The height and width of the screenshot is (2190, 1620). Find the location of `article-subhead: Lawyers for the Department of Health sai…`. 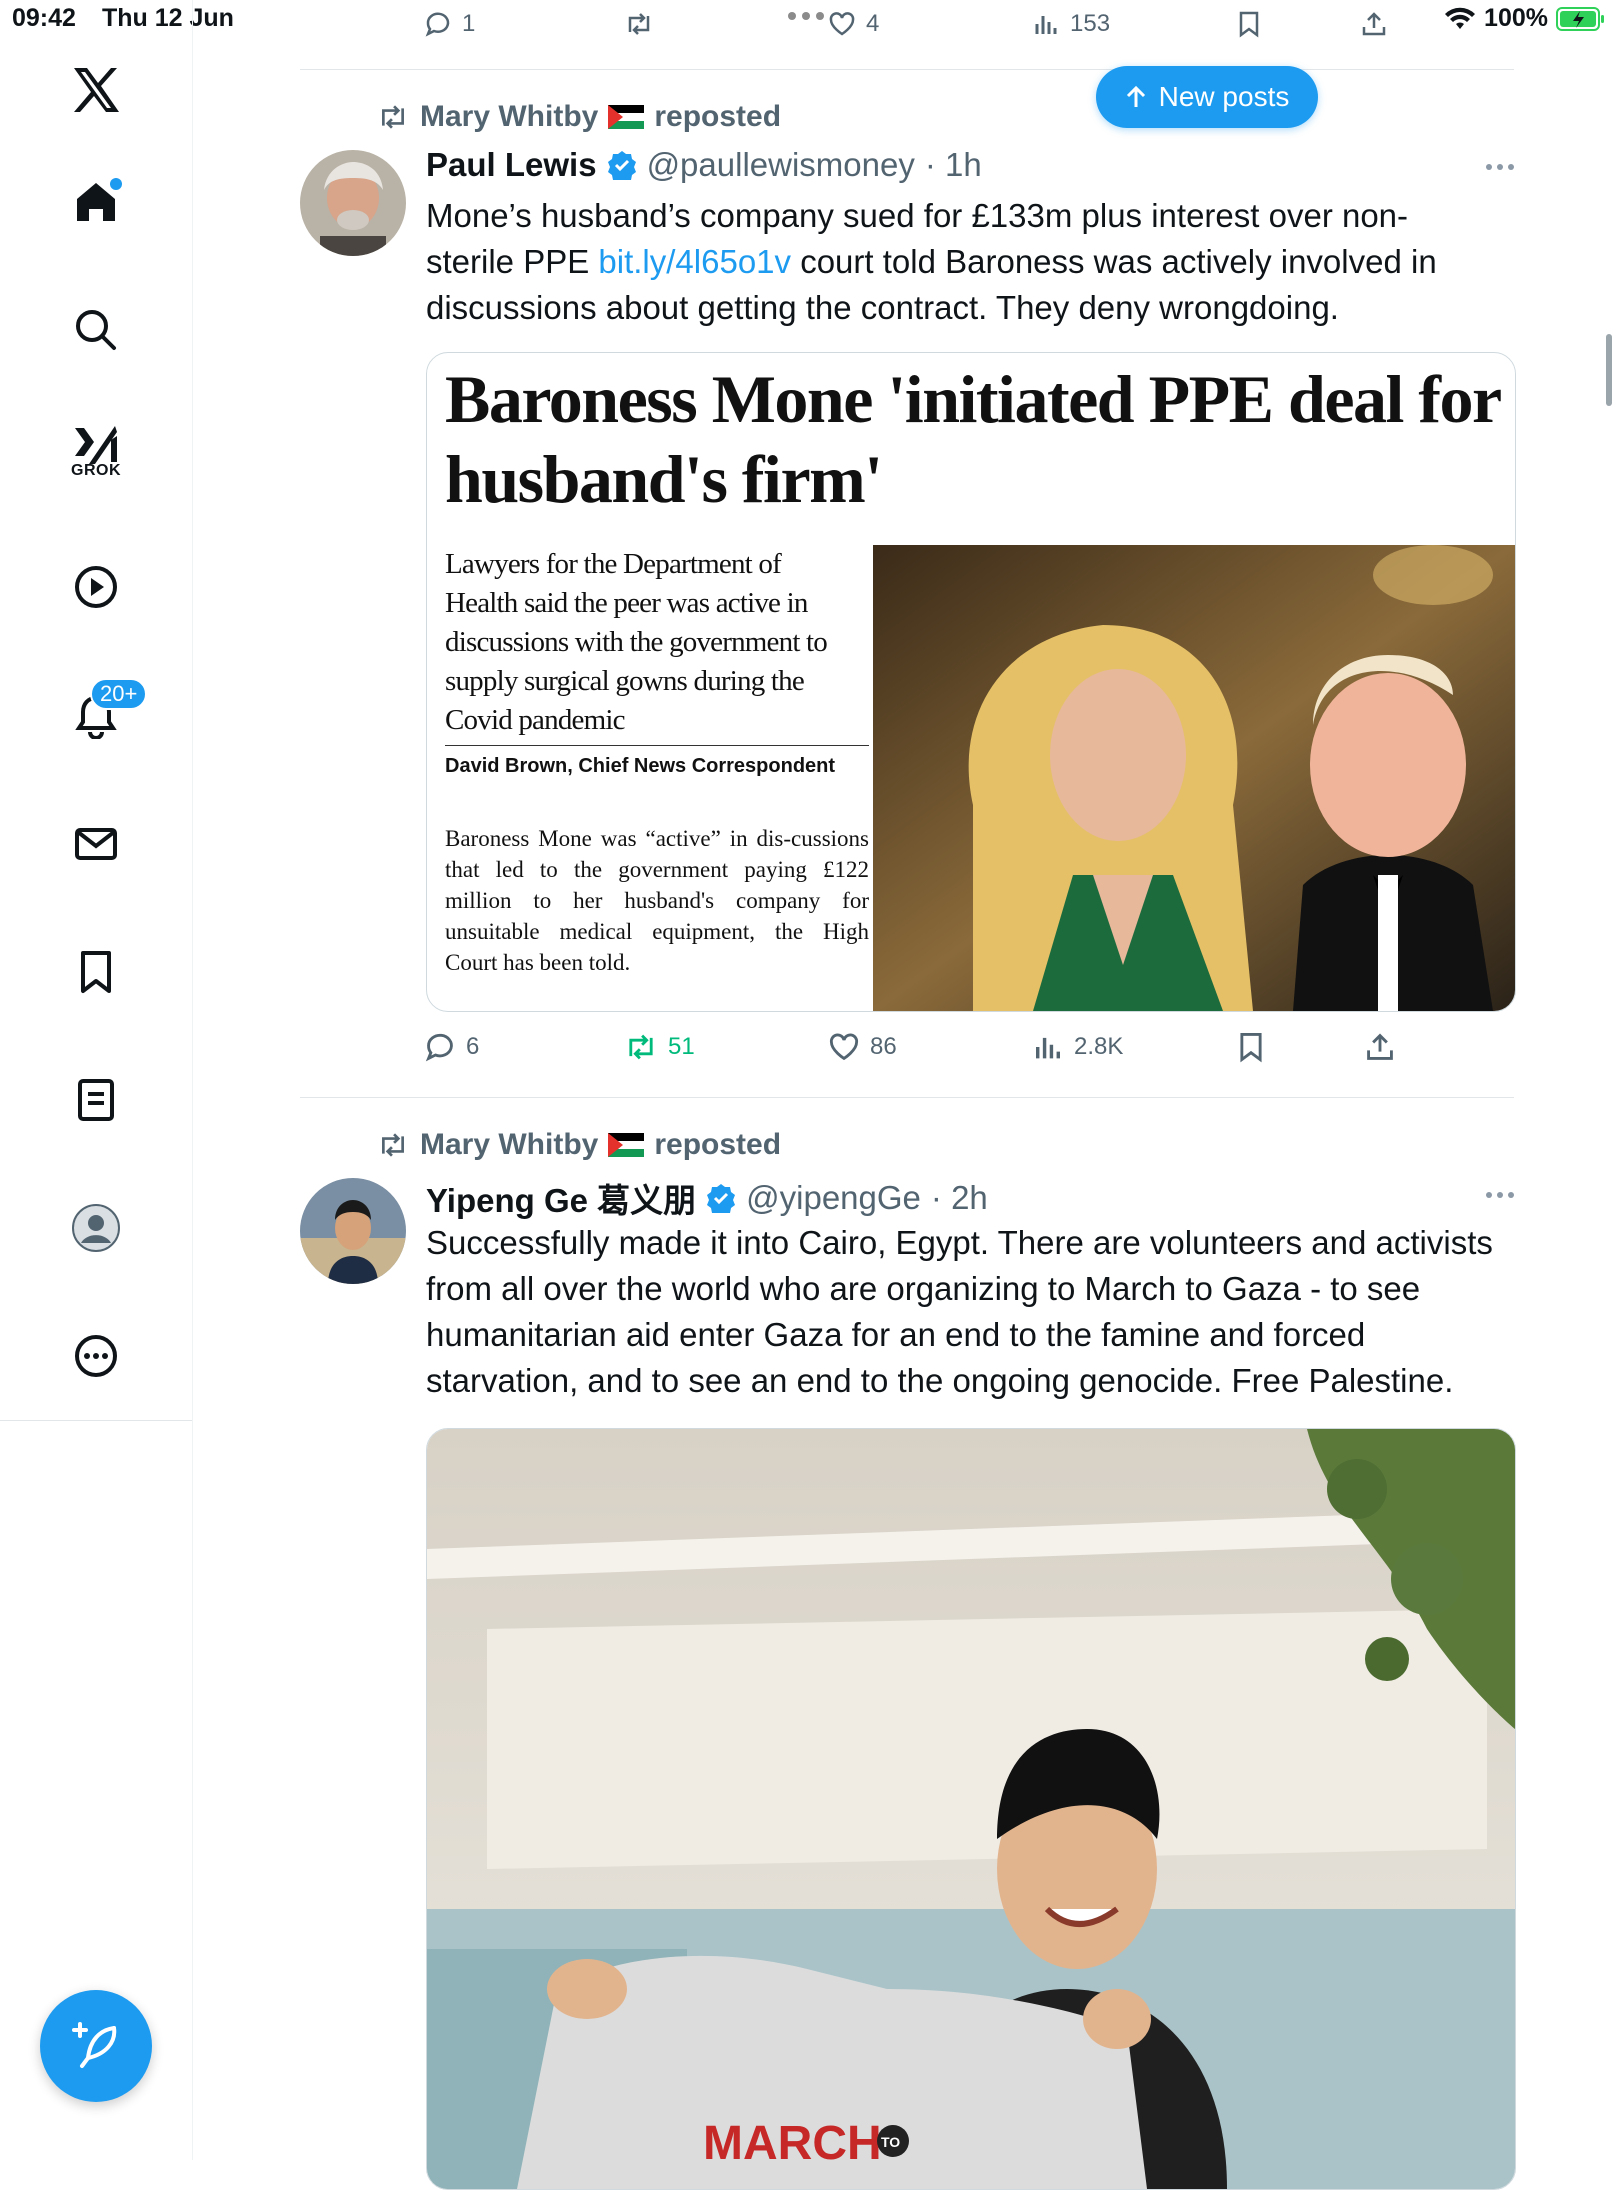

article-subhead: Lawyers for the Department of Health sai… is located at coordinates (636, 642).